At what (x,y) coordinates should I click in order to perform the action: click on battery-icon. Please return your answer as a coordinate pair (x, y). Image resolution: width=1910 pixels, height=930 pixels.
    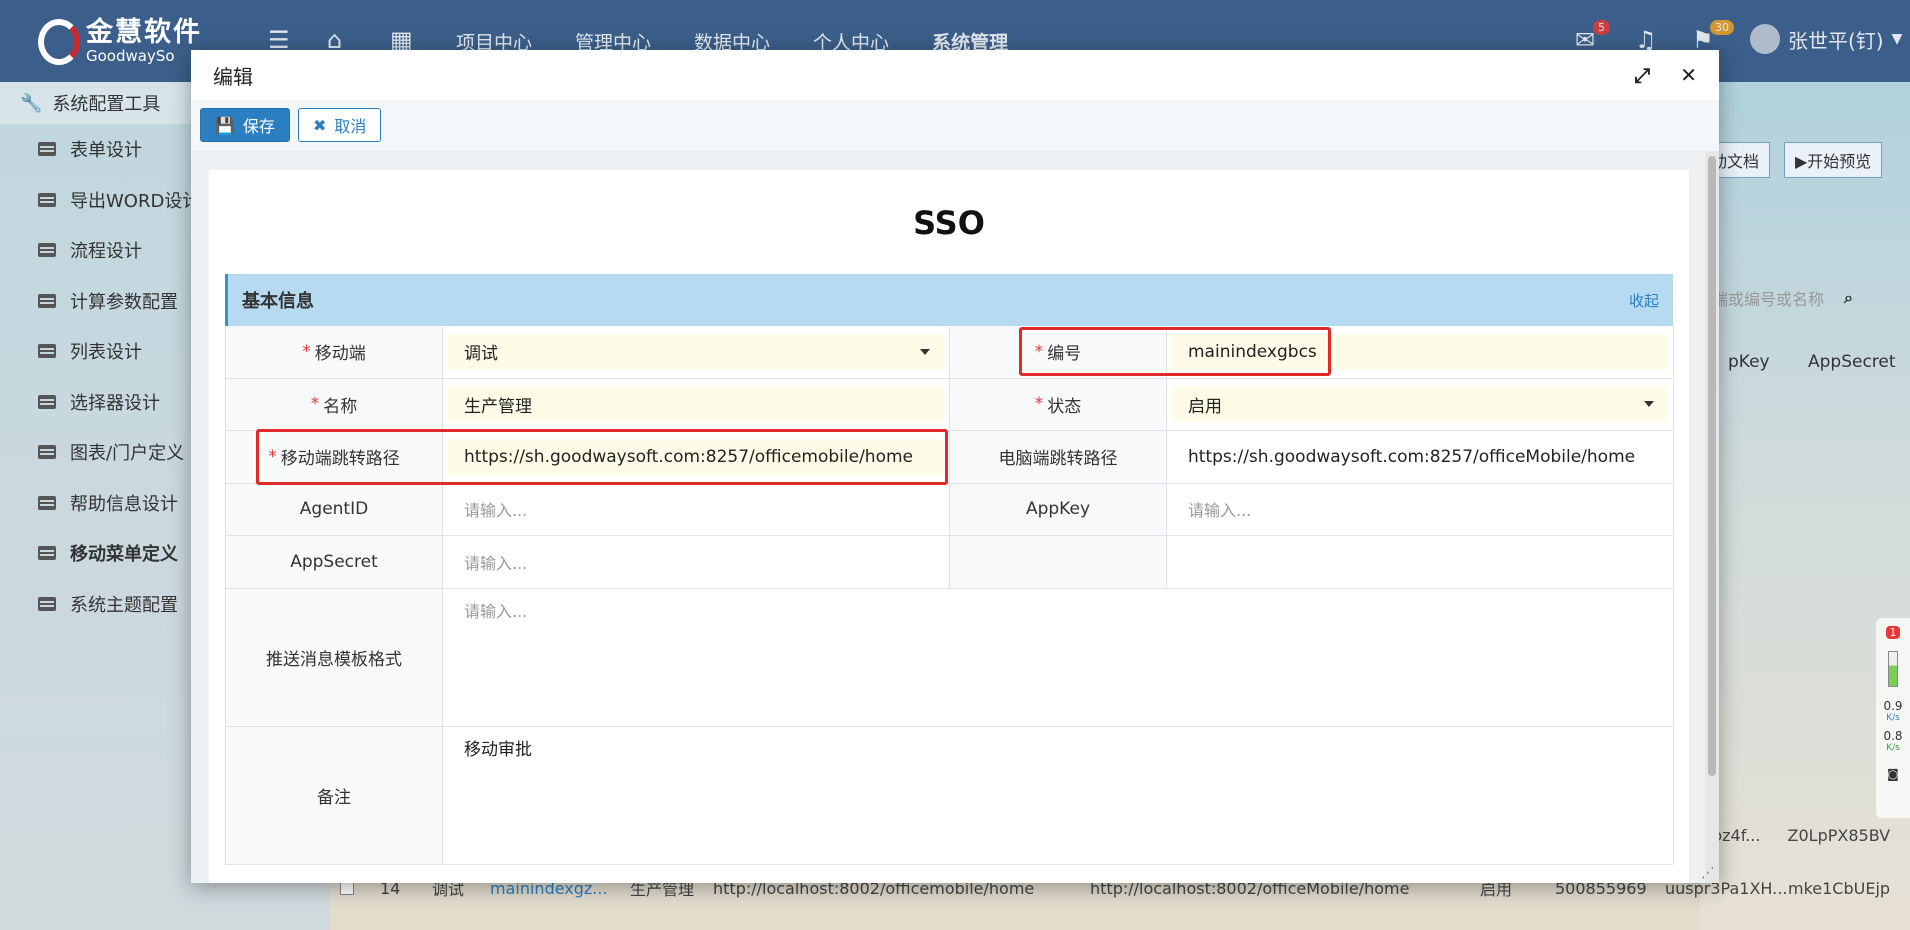
    Looking at the image, I should click on (1893, 669).